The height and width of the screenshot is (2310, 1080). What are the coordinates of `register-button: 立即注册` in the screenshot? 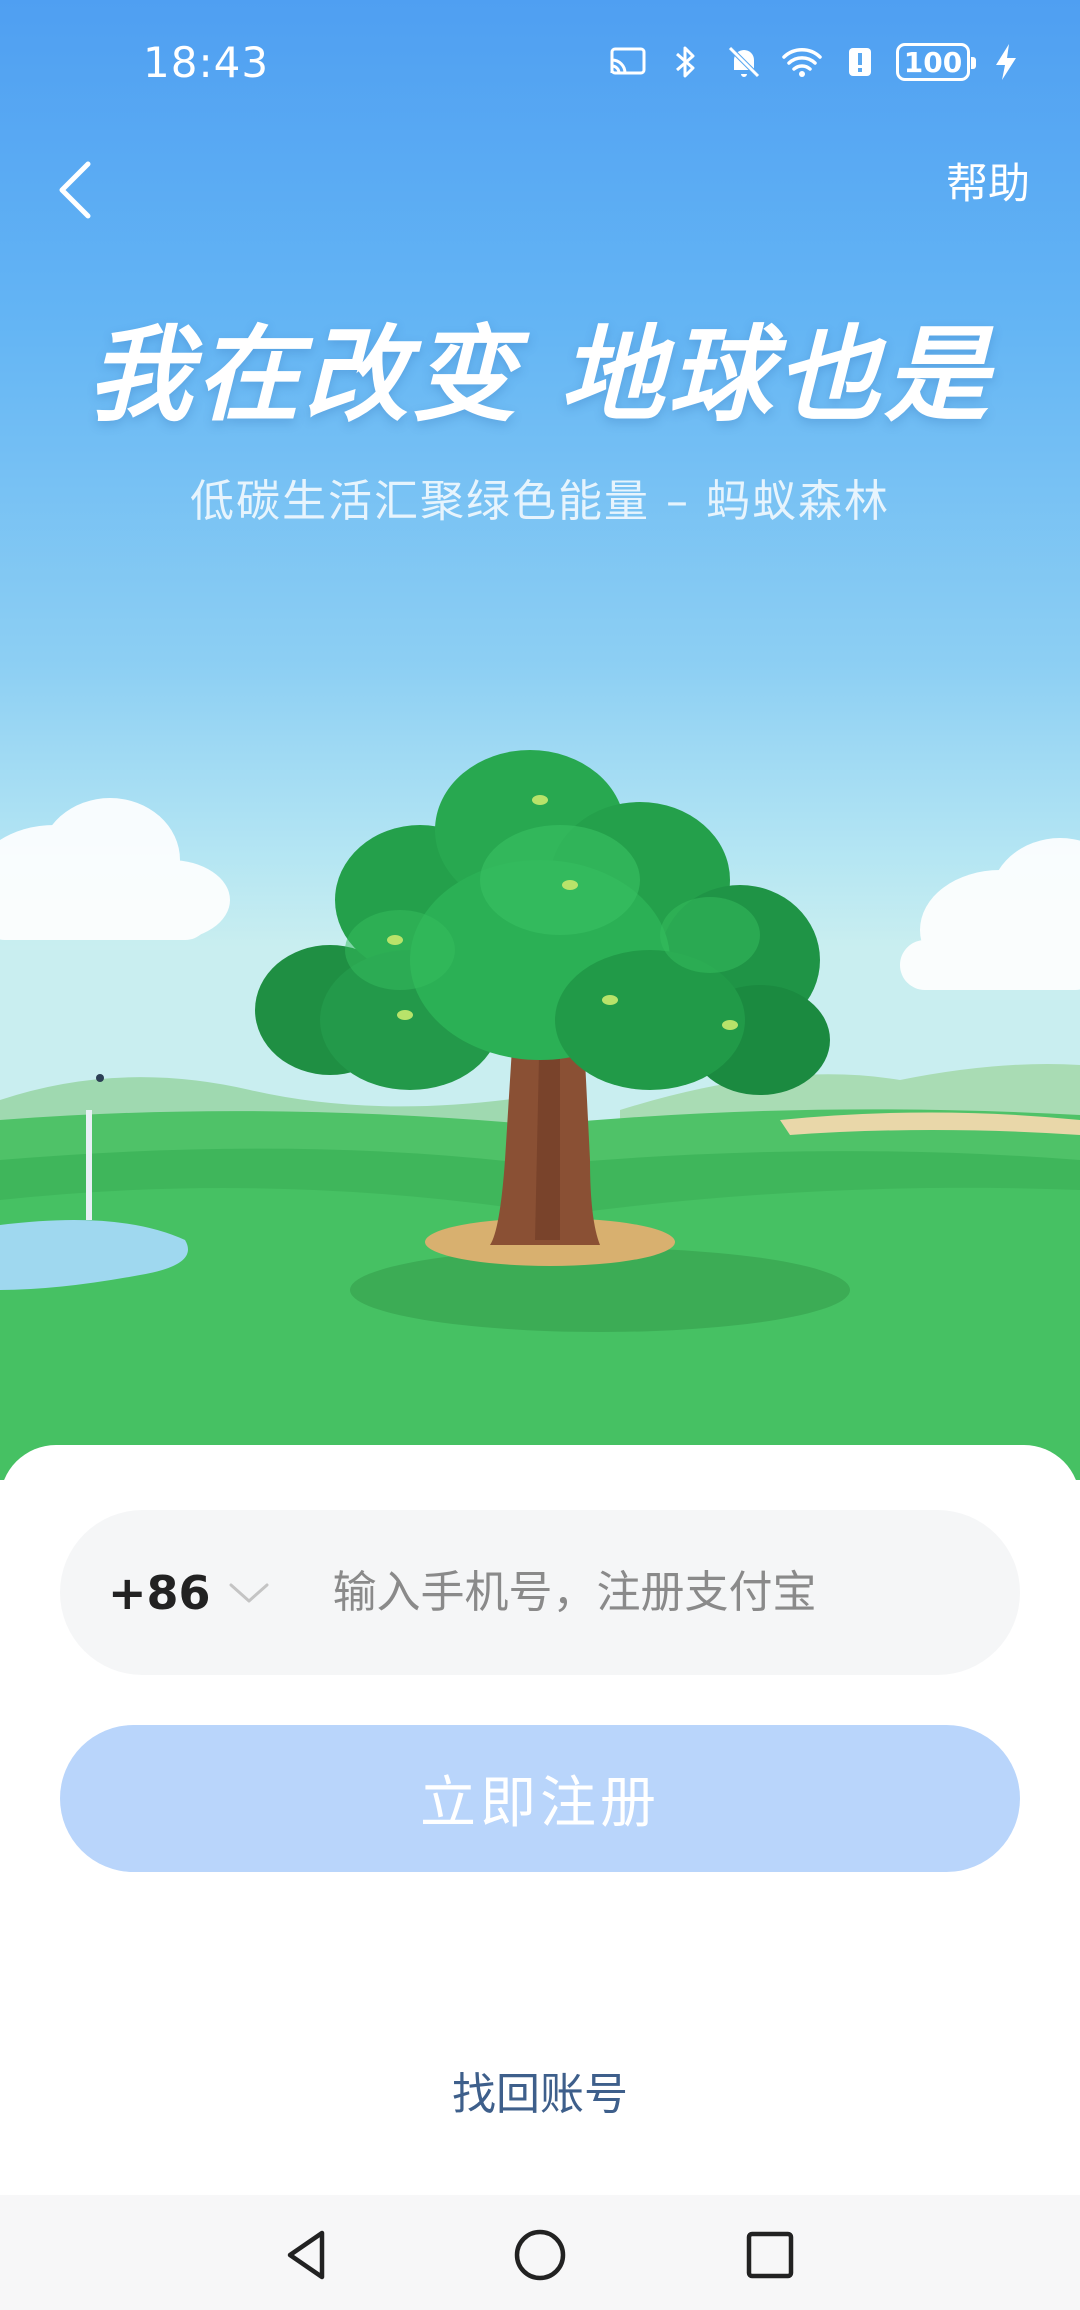 It's located at (540, 1798).